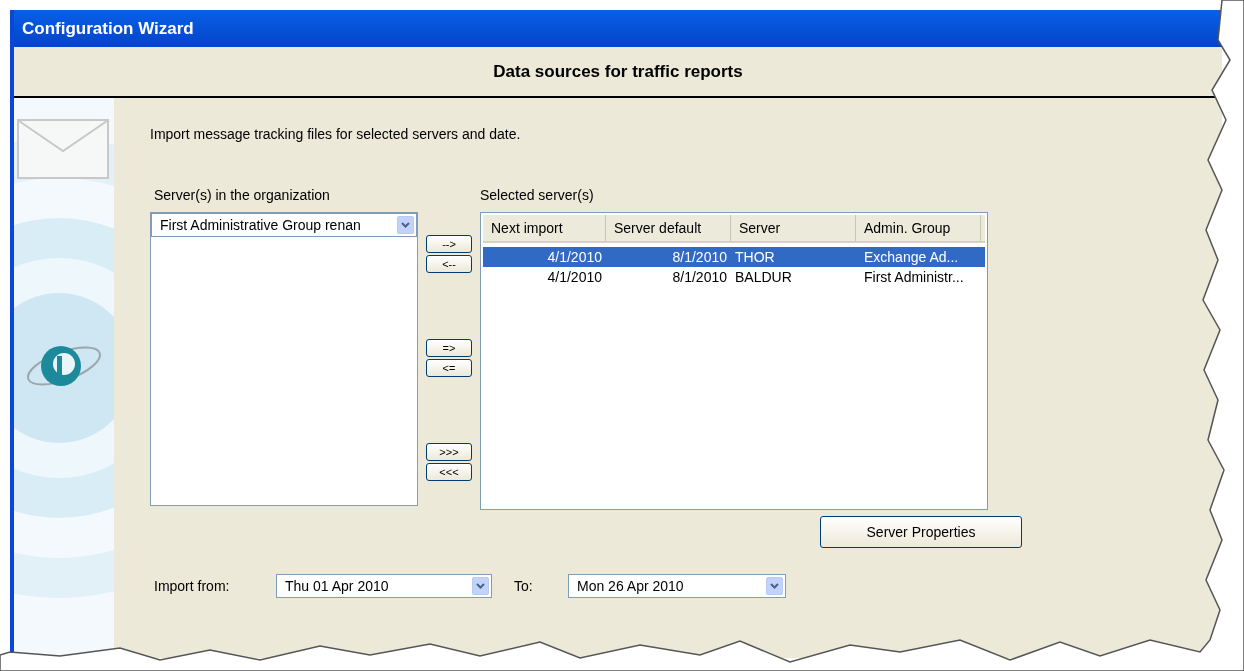  I want to click on move-button: <--, so click(449, 264).